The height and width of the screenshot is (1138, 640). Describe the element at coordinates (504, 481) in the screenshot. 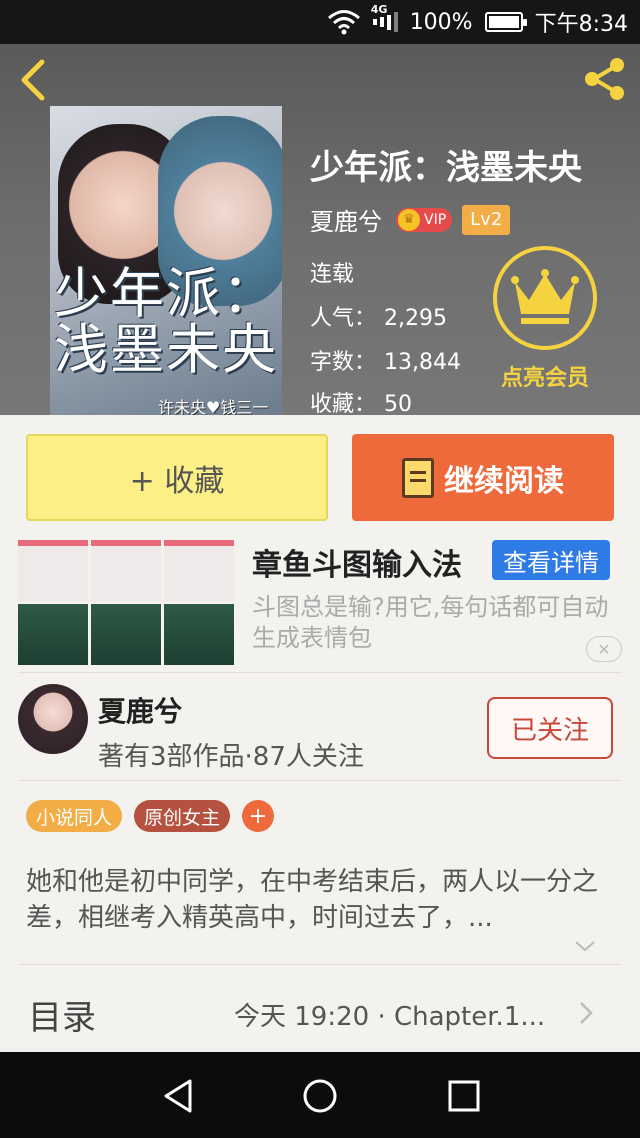

I see `continue-reading-label: 继续阅读` at that location.